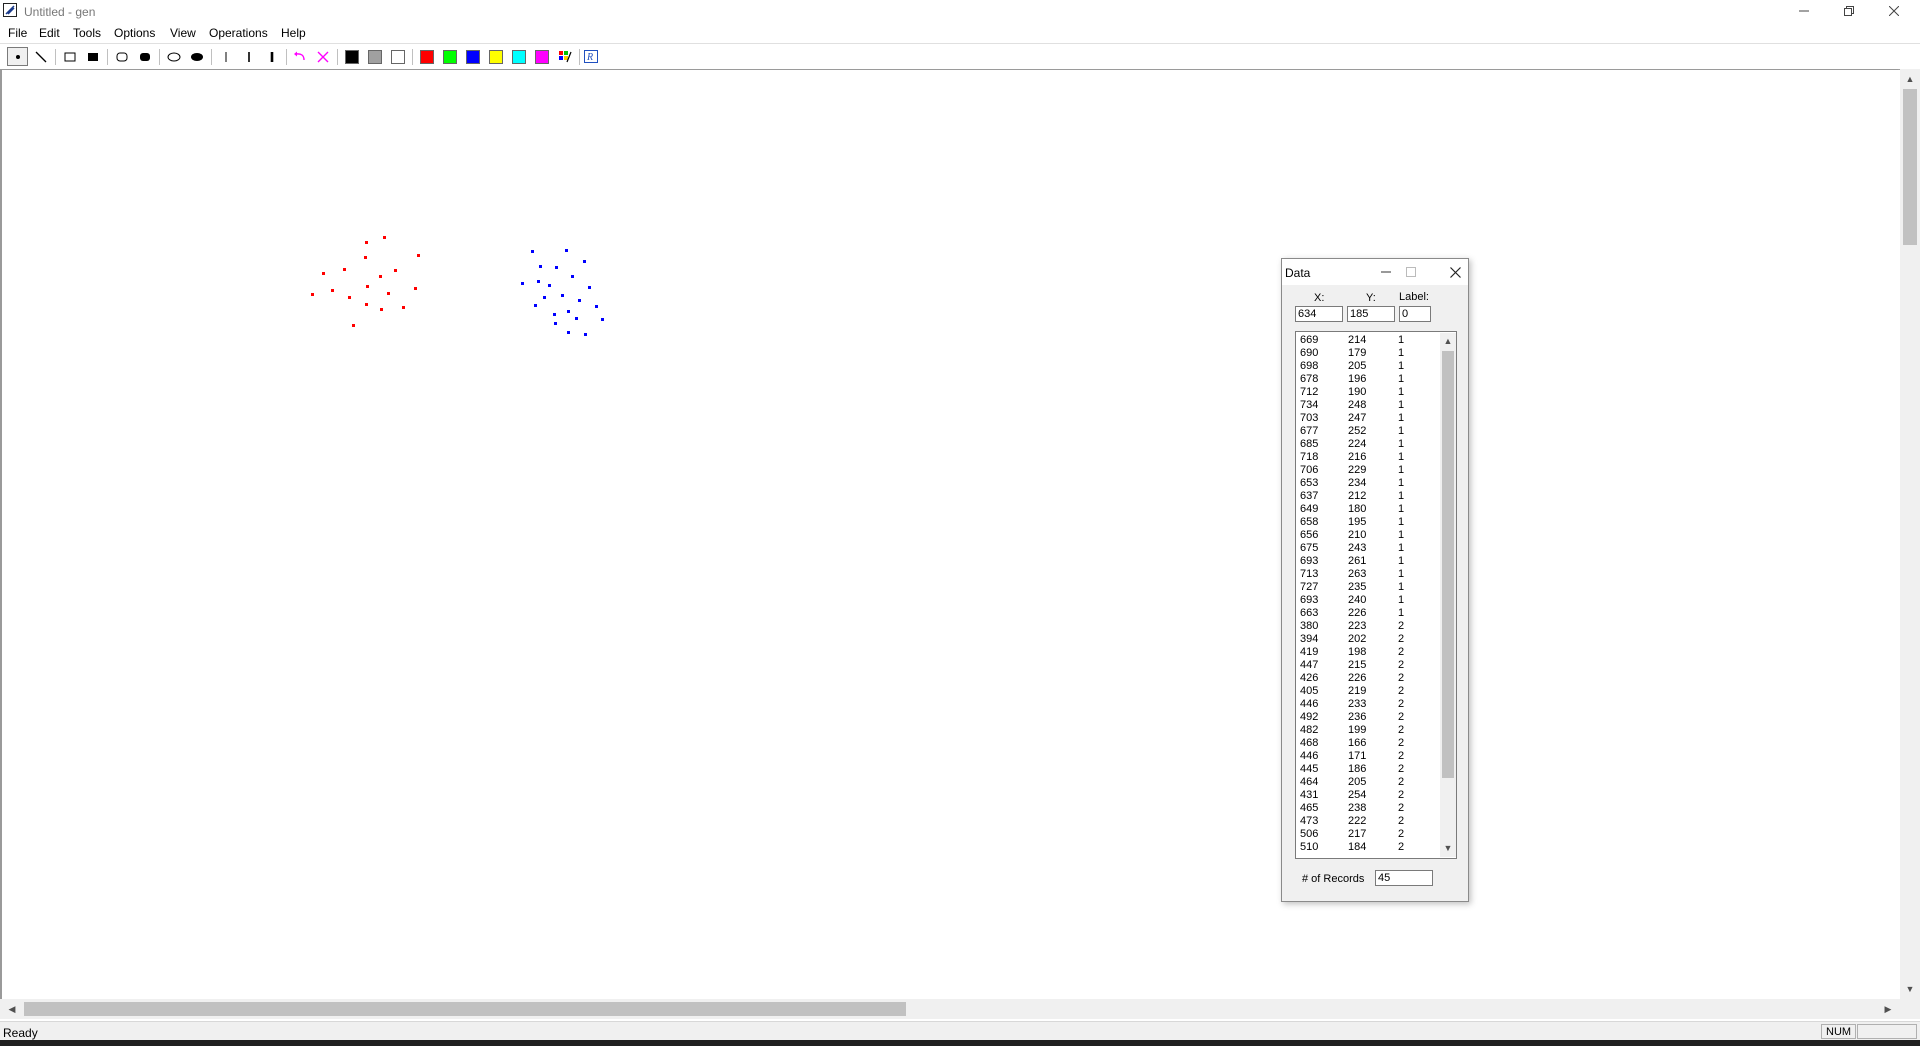 Image resolution: width=1920 pixels, height=1046 pixels. What do you see at coordinates (1386, 272) in the screenshot?
I see `dialog-minimize-button` at bounding box center [1386, 272].